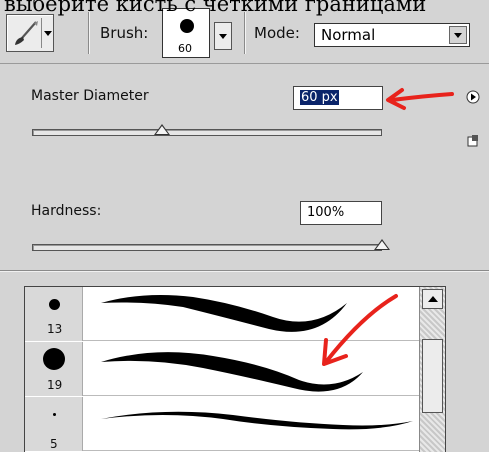 The width and height of the screenshot is (489, 452). Describe the element at coordinates (55, 385) in the screenshot. I see `brush-size-label: 19` at that location.